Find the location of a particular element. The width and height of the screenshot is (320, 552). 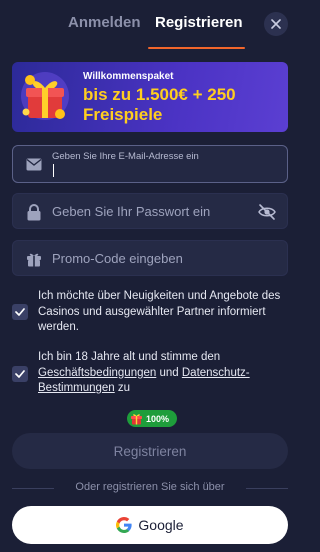

close-button is located at coordinates (276, 24).